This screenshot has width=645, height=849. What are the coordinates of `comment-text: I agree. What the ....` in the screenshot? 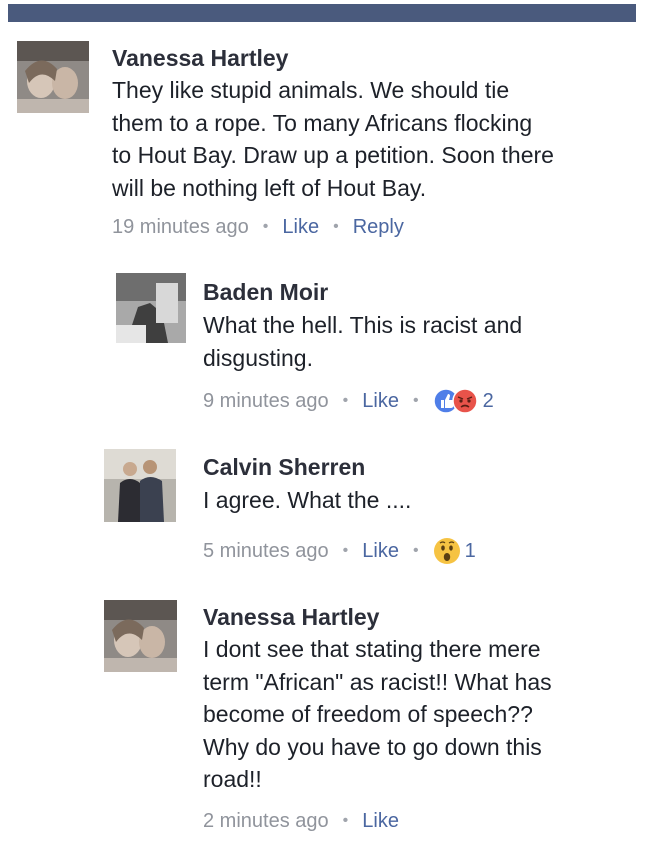 It's located at (307, 500).